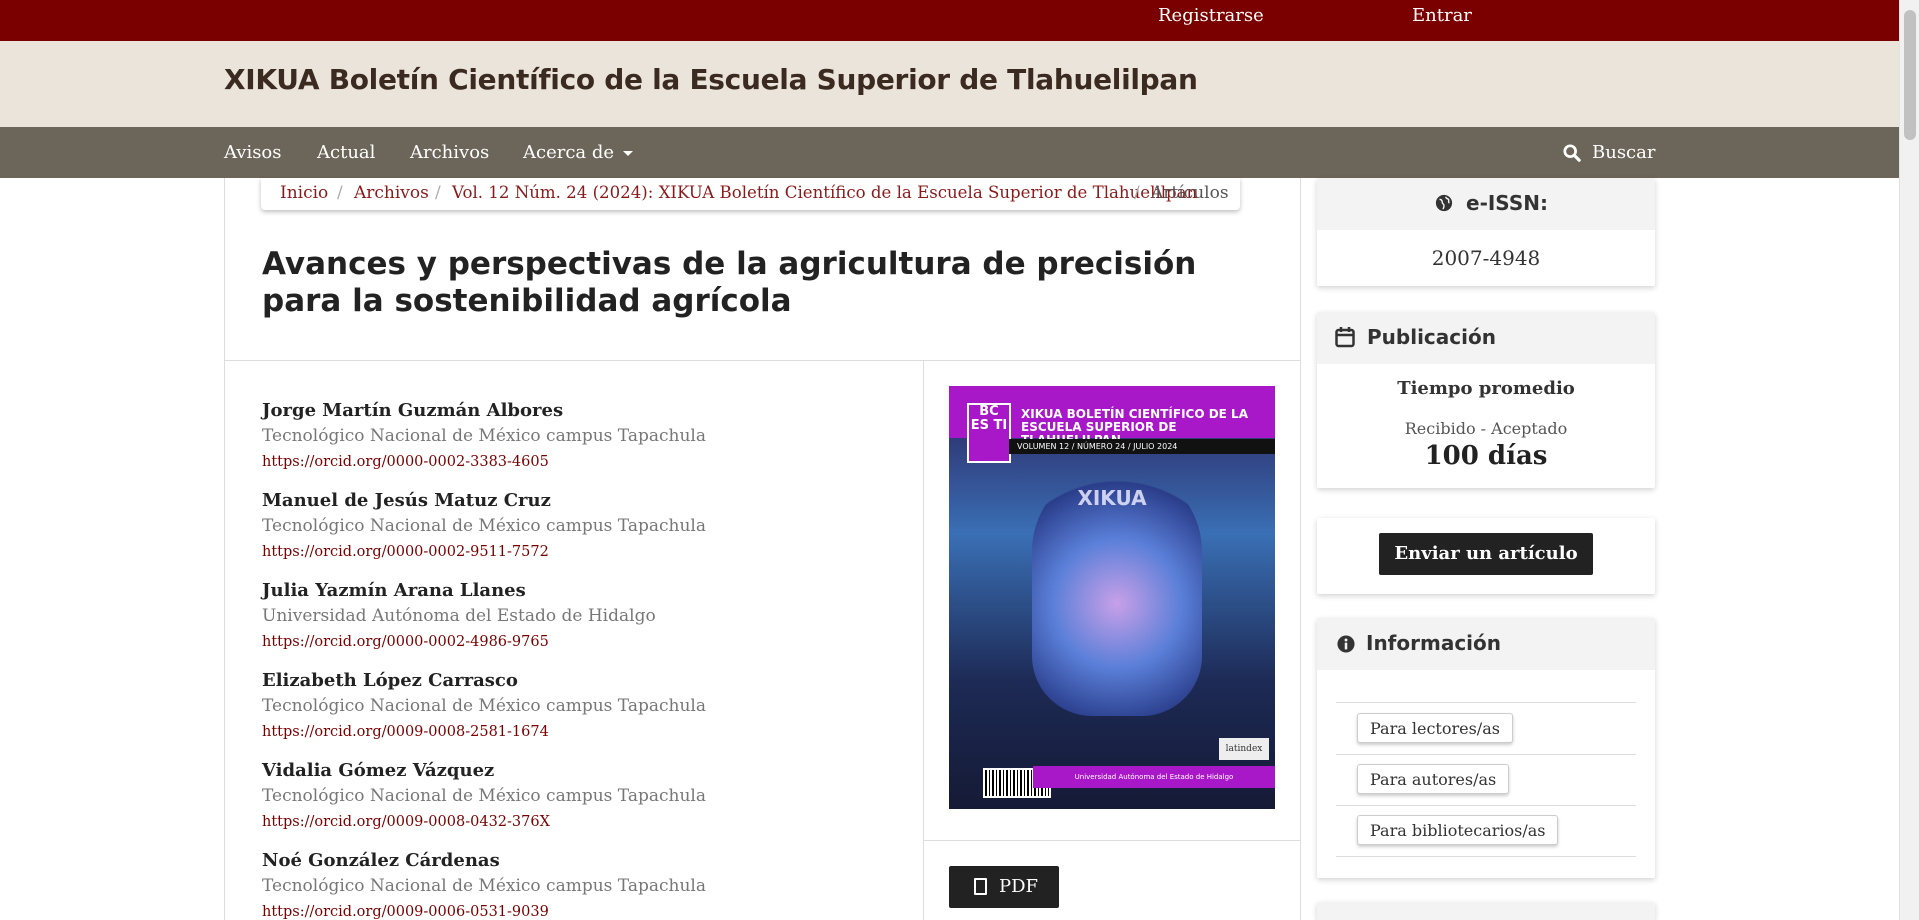 The image size is (1919, 920). I want to click on cover-xikua-text: XIKUA, so click(1112, 498).